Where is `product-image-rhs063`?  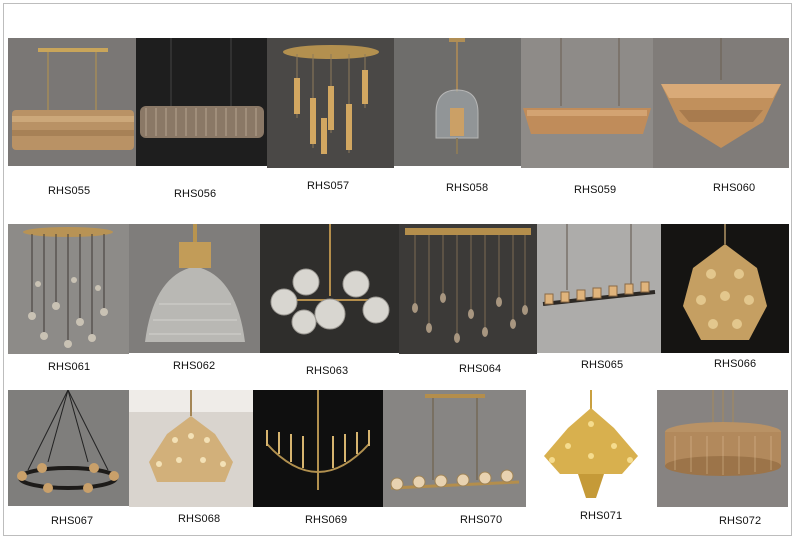
product-image-rhs063 is located at coordinates (329, 288).